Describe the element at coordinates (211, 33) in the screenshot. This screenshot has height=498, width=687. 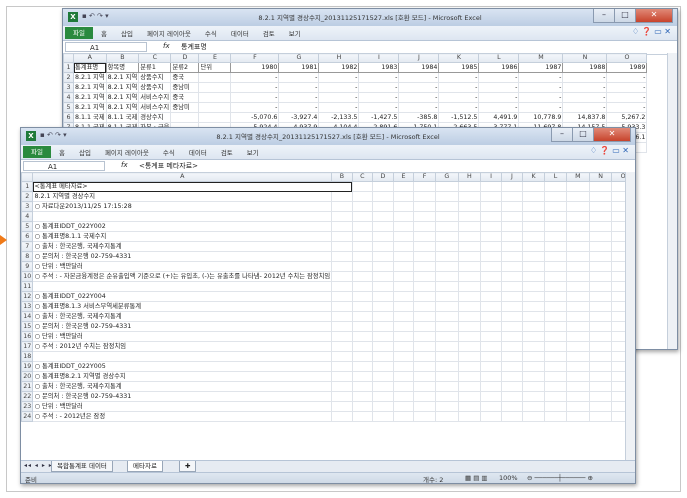
I see `tab-formulas: 수식` at that location.